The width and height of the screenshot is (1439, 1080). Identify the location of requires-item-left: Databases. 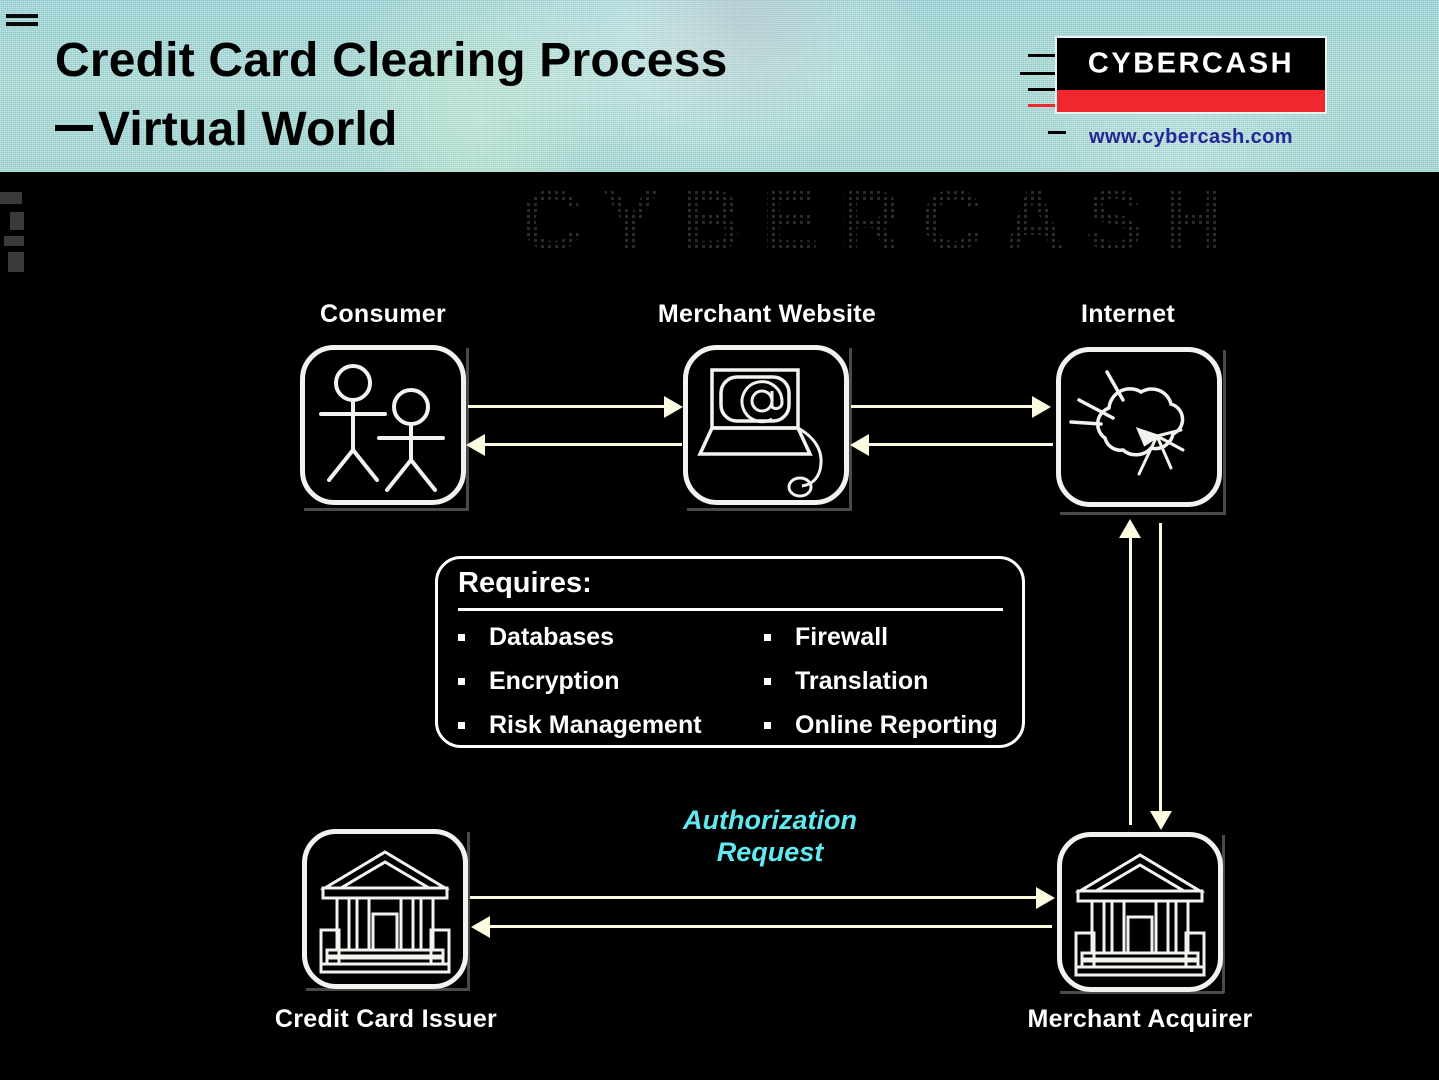
(607, 637).